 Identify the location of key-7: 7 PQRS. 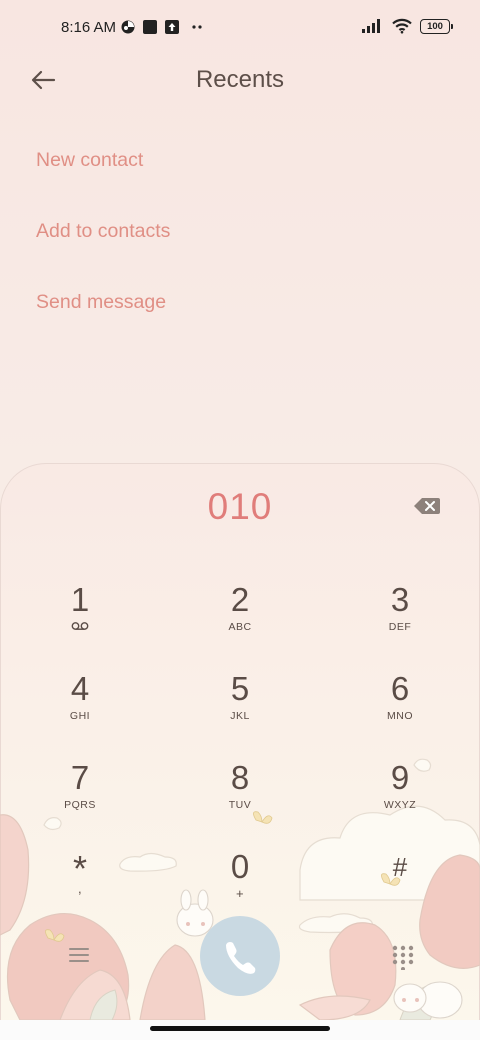
(80, 800).